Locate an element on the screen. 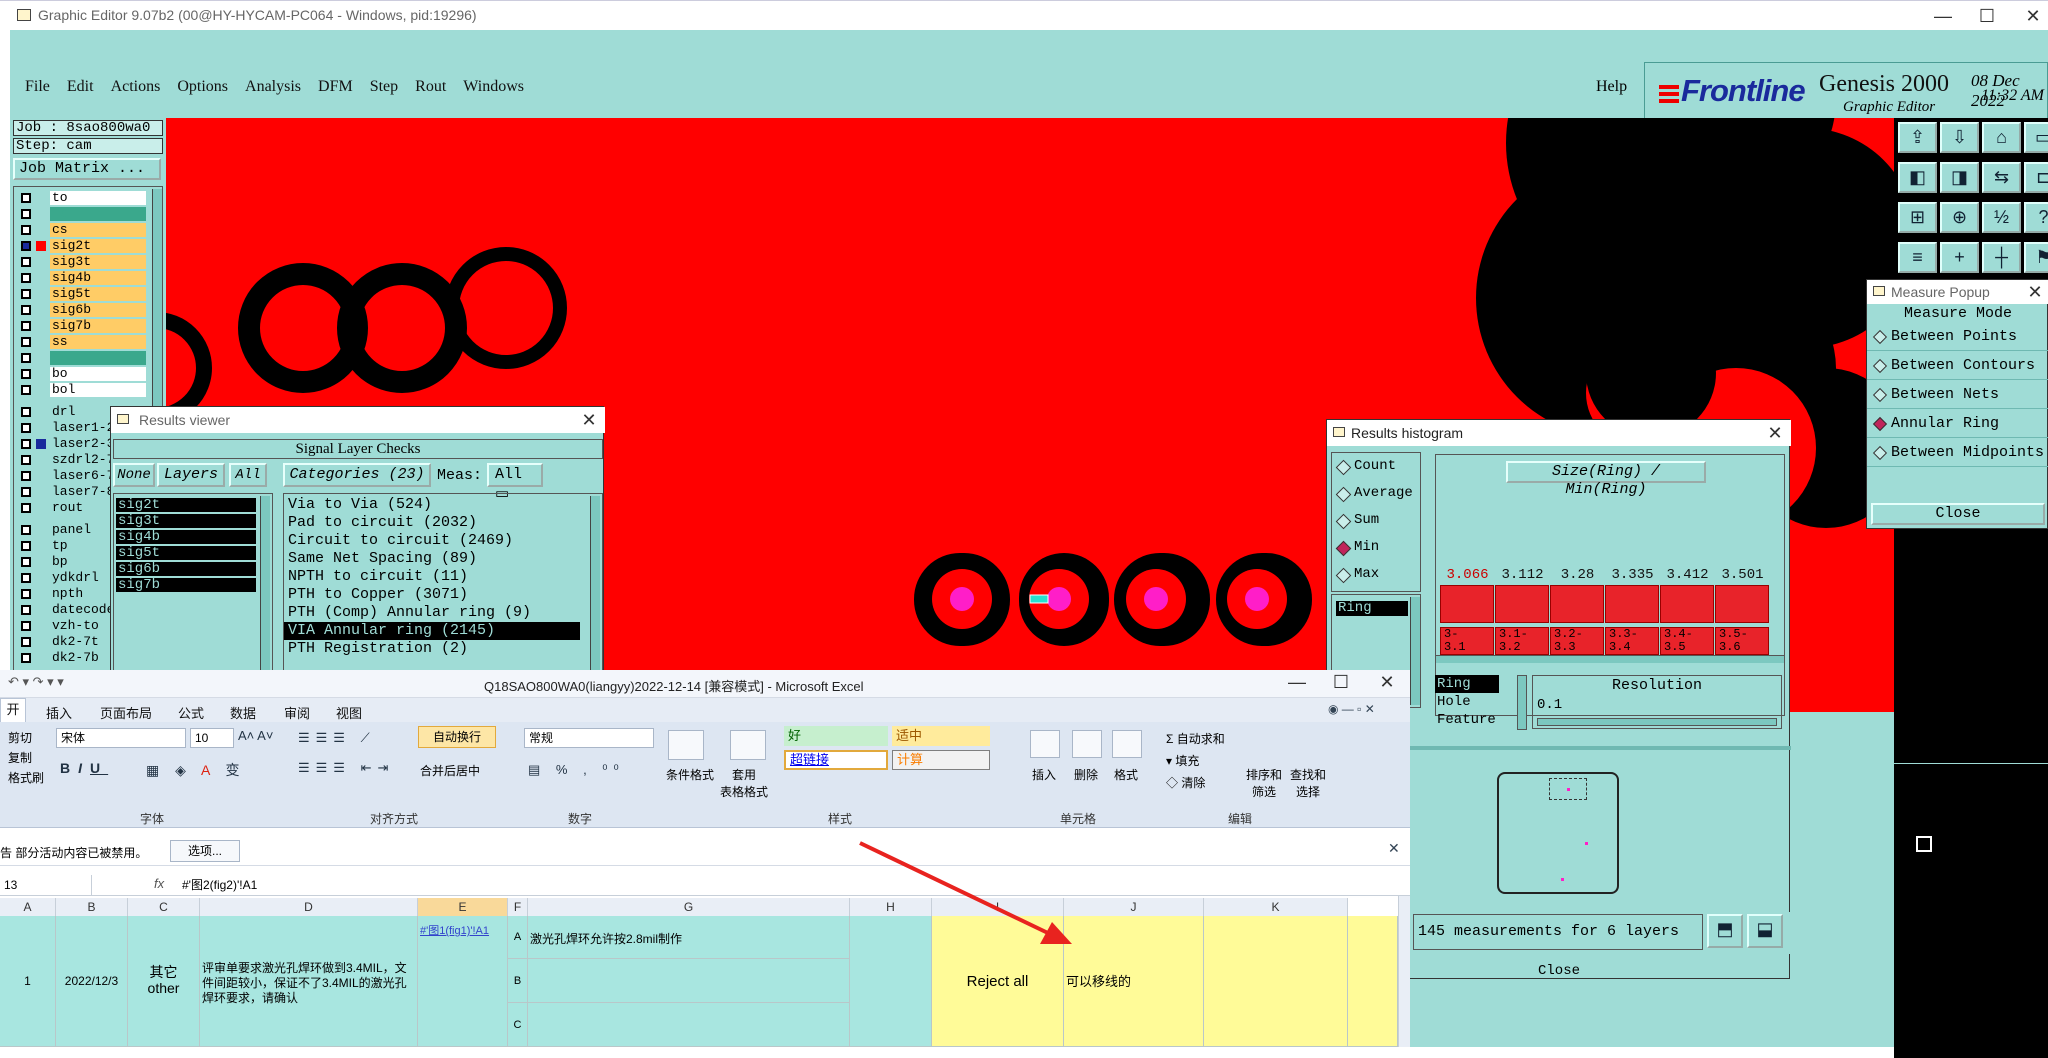  category-item: PTH (Comp) Annular ring (9) is located at coordinates (443, 613).